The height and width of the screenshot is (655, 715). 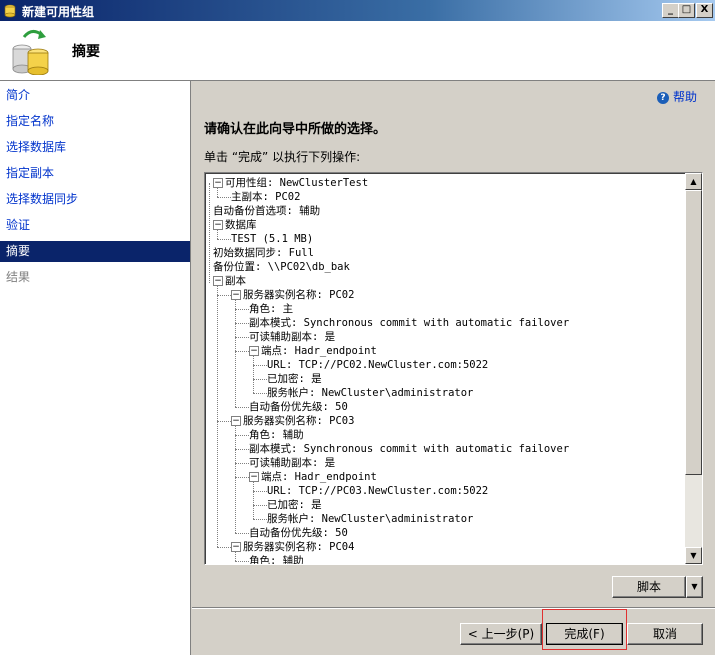 What do you see at coordinates (95, 147) in the screenshot?
I see `nav-item-select-databases: 选择数据库` at bounding box center [95, 147].